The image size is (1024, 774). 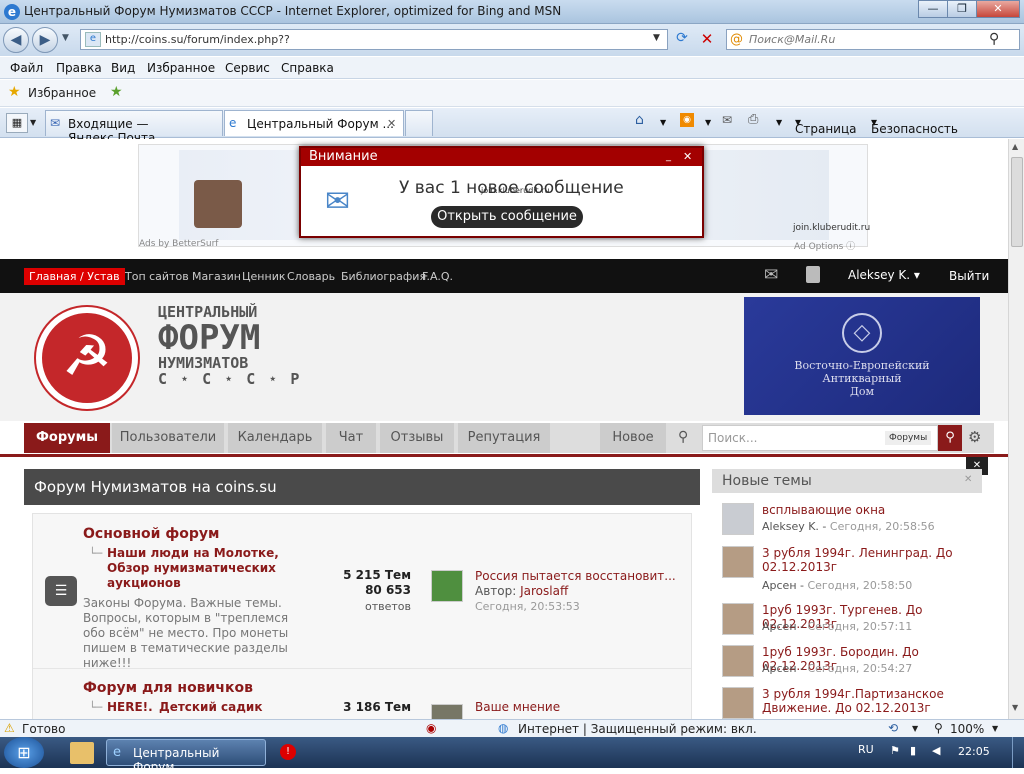 What do you see at coordinates (995, 728) in the screenshot?
I see `zoom-dropdown-icon: ▼` at bounding box center [995, 728].